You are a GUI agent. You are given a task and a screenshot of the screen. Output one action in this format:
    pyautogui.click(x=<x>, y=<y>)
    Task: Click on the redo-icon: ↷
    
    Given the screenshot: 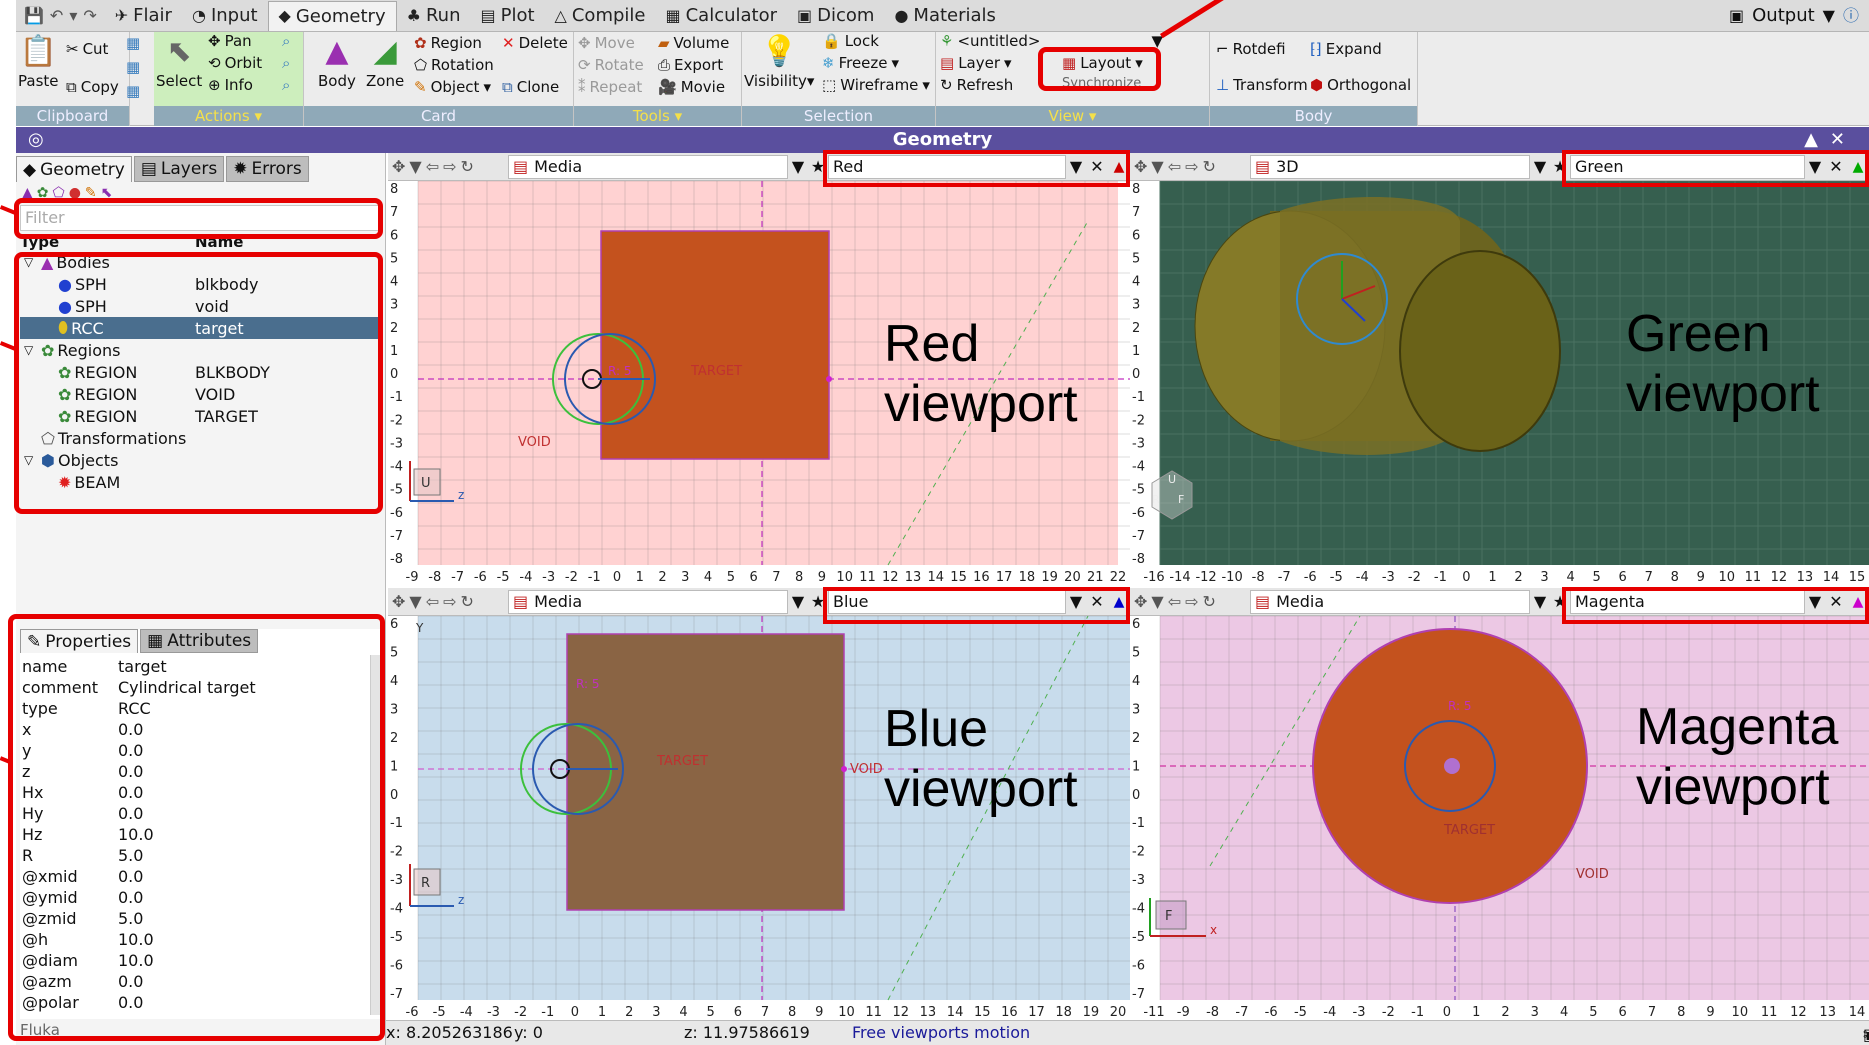 What is the action you would take?
    pyautogui.click(x=89, y=15)
    